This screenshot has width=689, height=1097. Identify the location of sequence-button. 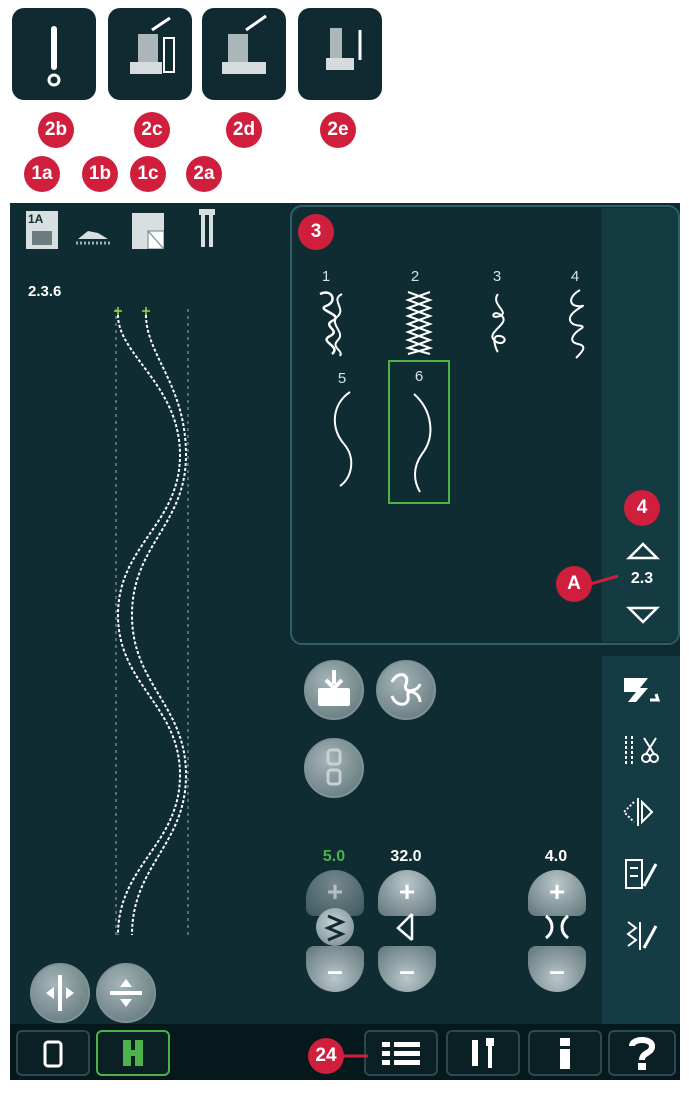
(334, 768).